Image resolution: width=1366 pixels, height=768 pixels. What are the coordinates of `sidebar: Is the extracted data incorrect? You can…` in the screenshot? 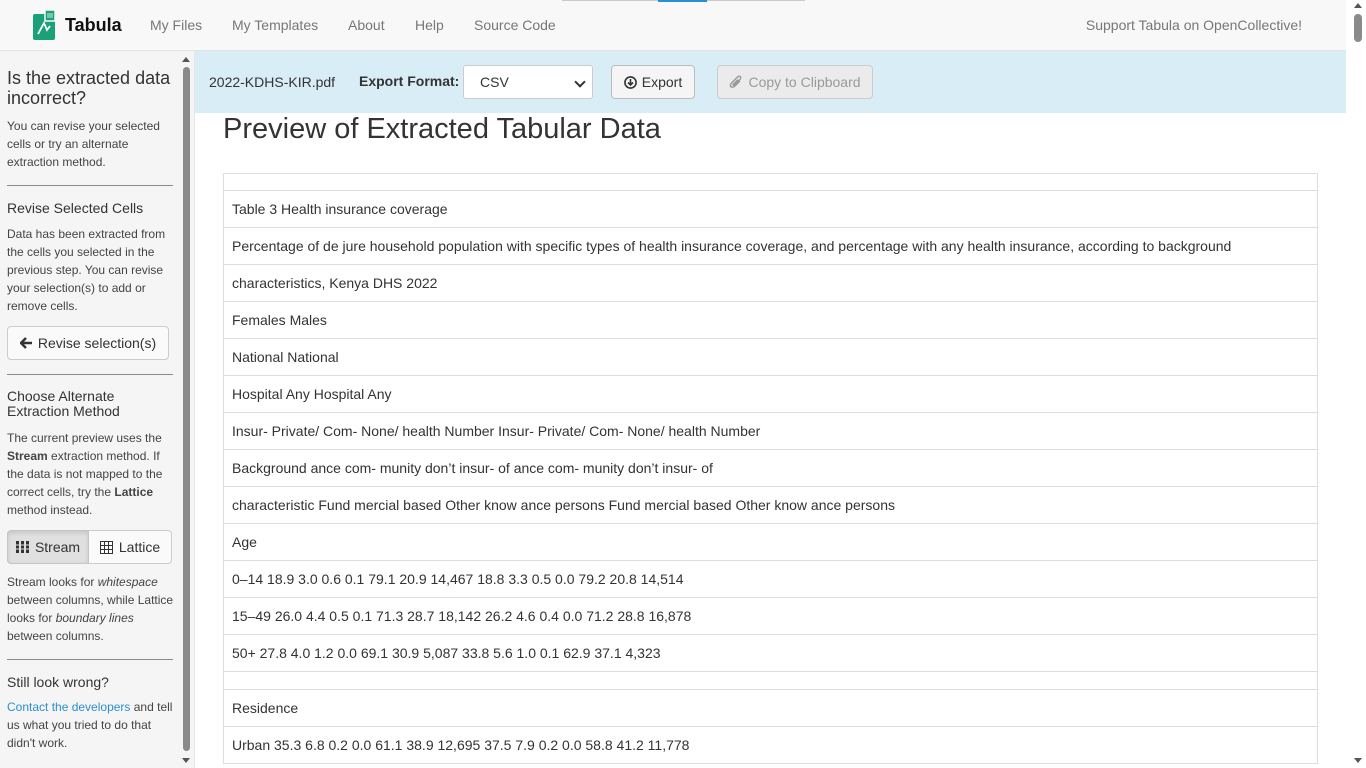 It's located at (97, 409).